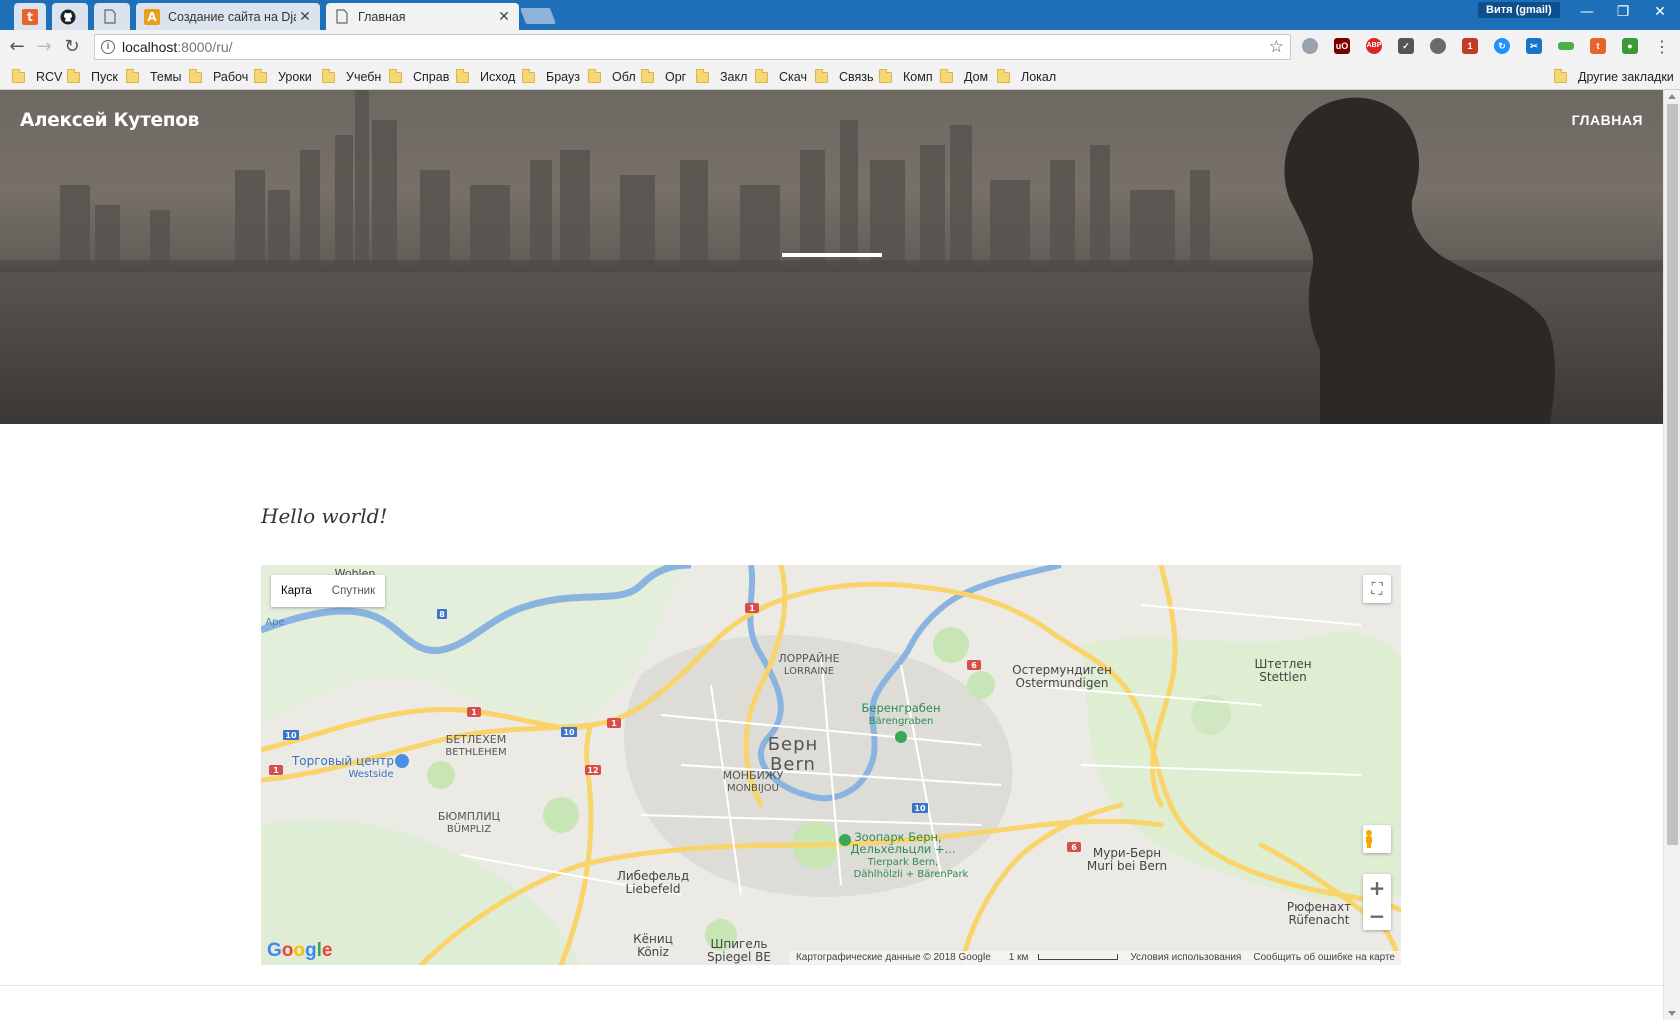  What do you see at coordinates (351, 77) in the screenshot?
I see `bookmark-folder: Учебн` at bounding box center [351, 77].